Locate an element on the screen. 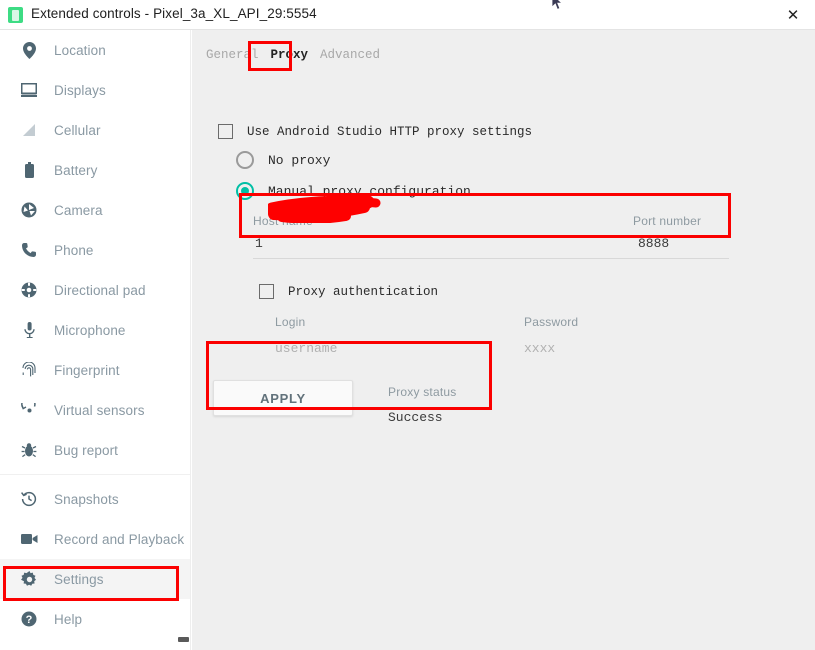 Image resolution: width=815 pixels, height=650 pixels. sidebar-item-fingerprint: Fingerprint is located at coordinates (95, 370).